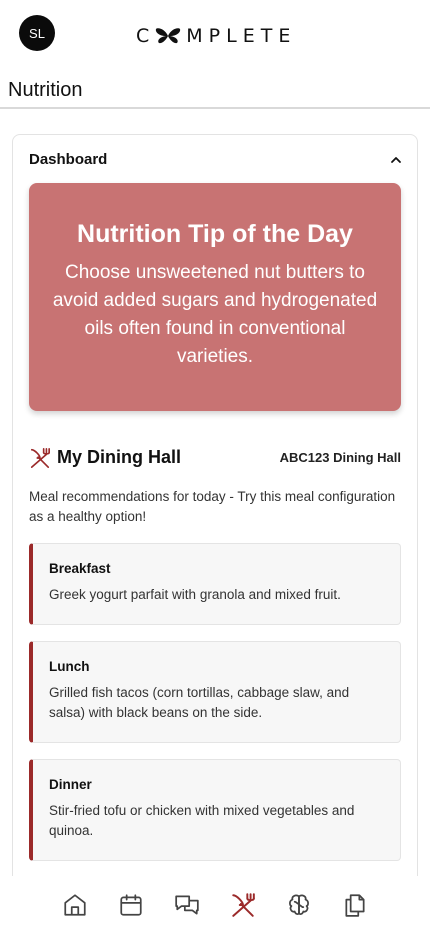 Image resolution: width=430 pixels, height=932 pixels. Describe the element at coordinates (215, 458) in the screenshot. I see `dining-hall-header: My Dining Hall ABC123 Dining Hall` at that location.